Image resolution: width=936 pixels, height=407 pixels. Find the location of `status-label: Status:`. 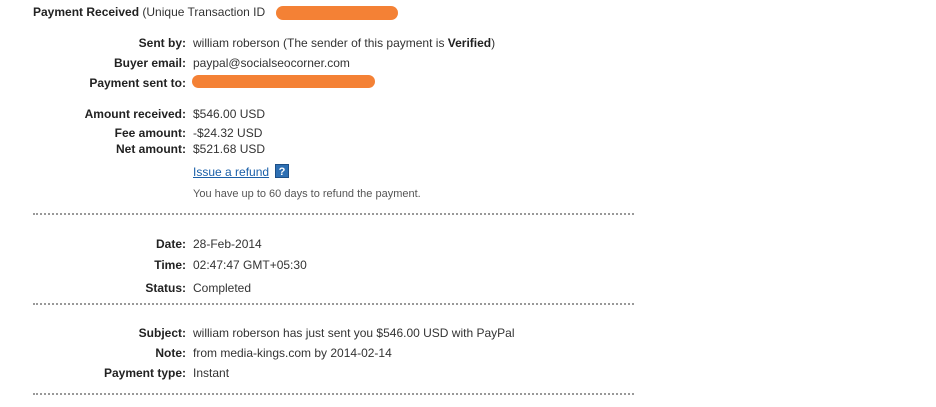

status-label: Status: is located at coordinates (165, 288).